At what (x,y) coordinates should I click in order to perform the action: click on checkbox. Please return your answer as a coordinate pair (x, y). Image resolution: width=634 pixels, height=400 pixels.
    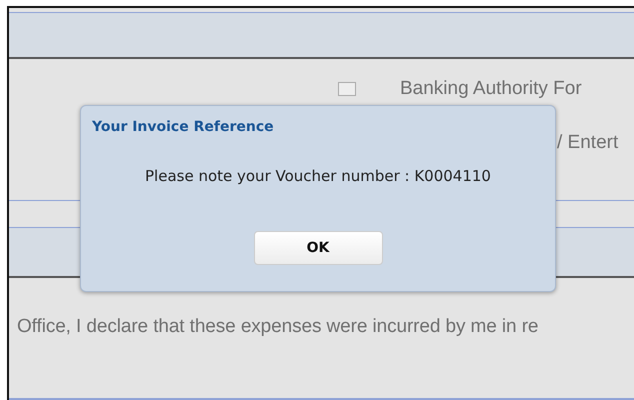
    Looking at the image, I should click on (347, 89).